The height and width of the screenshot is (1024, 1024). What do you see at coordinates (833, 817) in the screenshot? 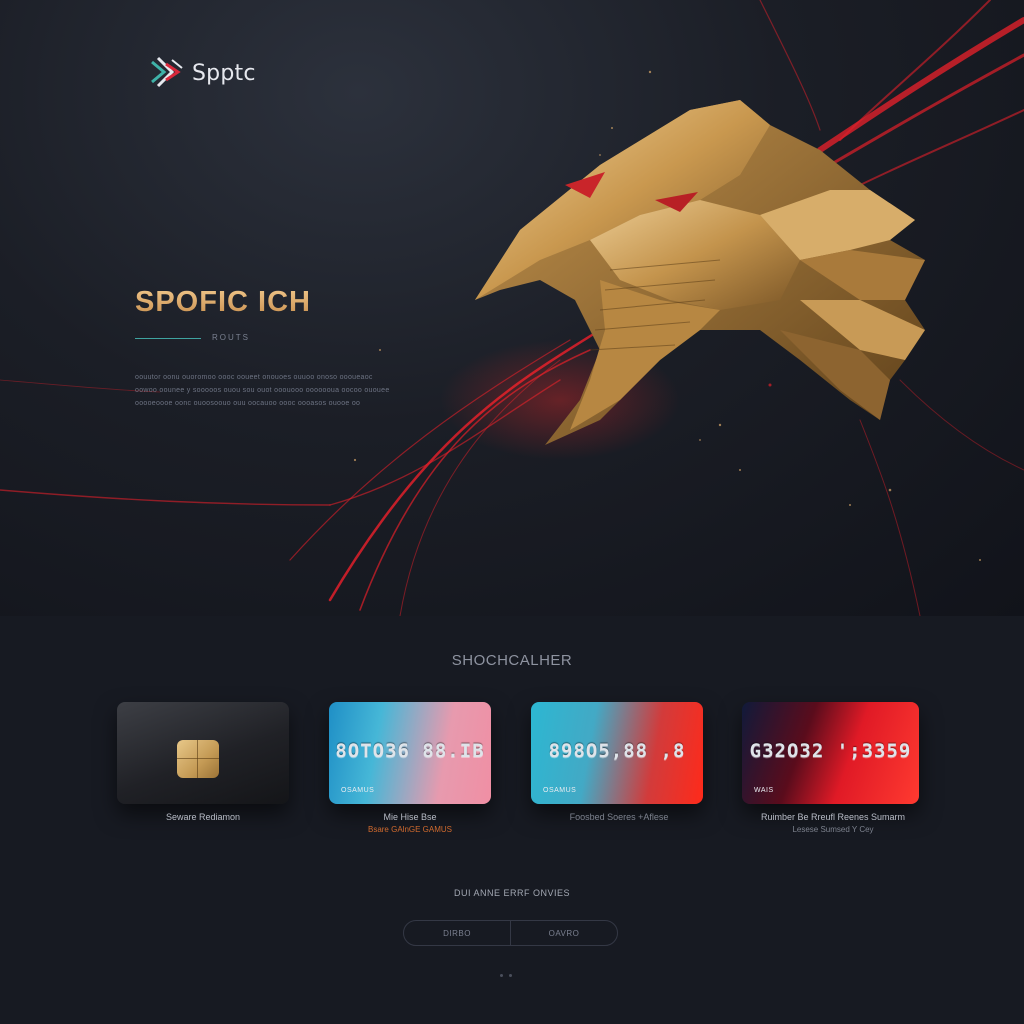
I see `card-caption: Ruimber Be Rreufl Reenes Sumarm` at bounding box center [833, 817].